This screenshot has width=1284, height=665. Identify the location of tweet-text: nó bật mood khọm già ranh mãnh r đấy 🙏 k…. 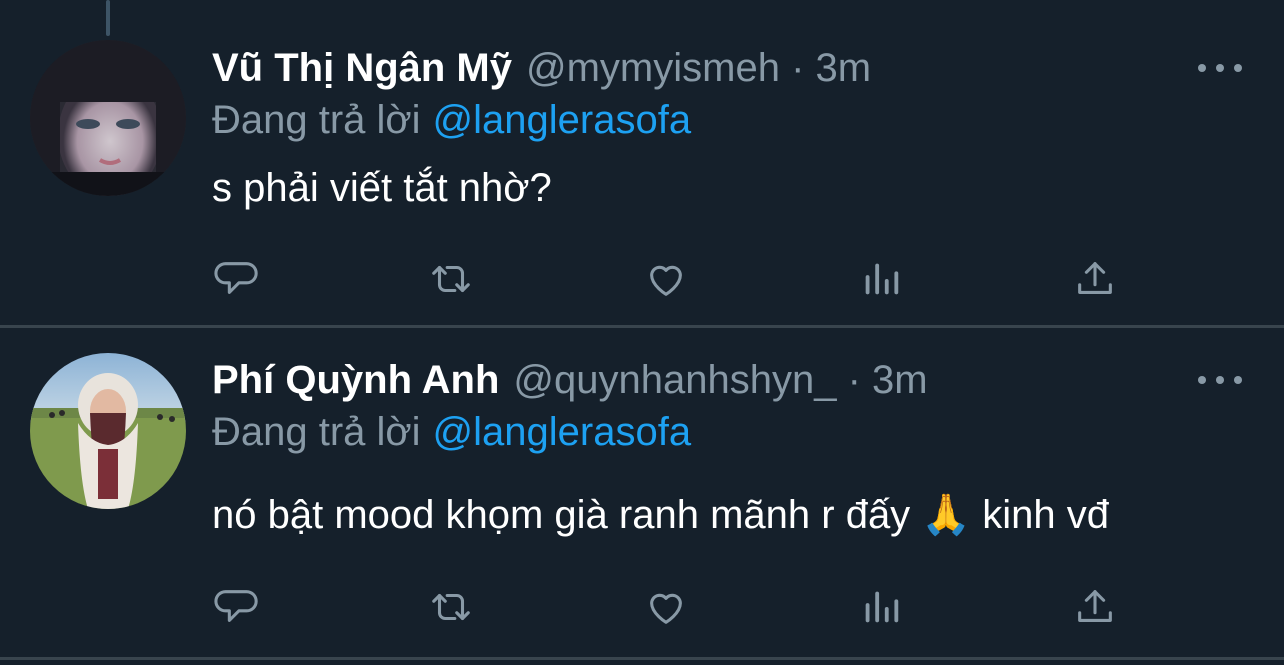
(660, 515).